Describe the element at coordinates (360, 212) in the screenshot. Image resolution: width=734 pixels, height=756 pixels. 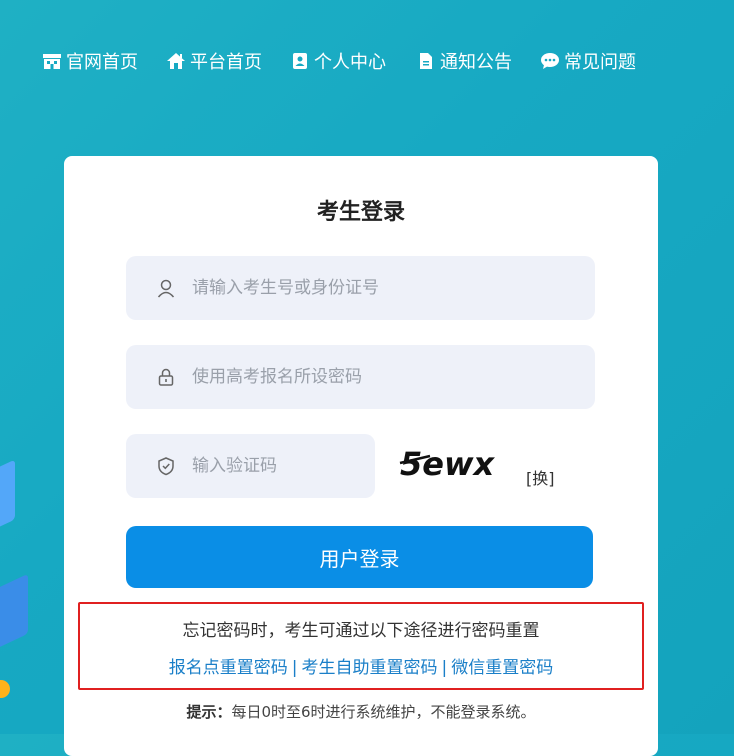
I see `login-title: 考生登录` at that location.